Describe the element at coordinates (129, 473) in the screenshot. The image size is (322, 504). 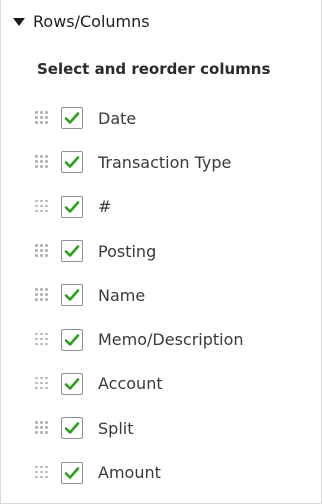
I see `column-label: Amount` at that location.